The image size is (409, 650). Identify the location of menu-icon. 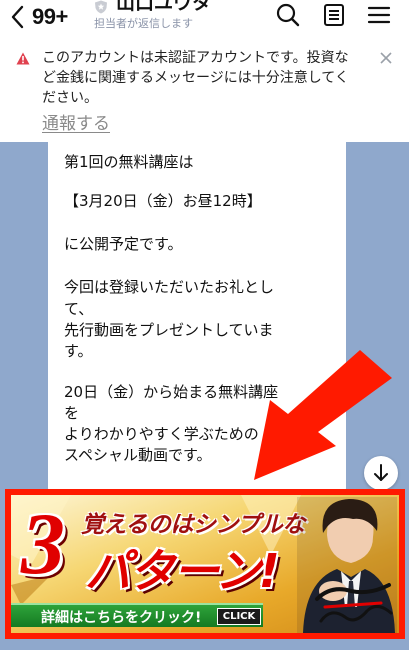
(379, 15).